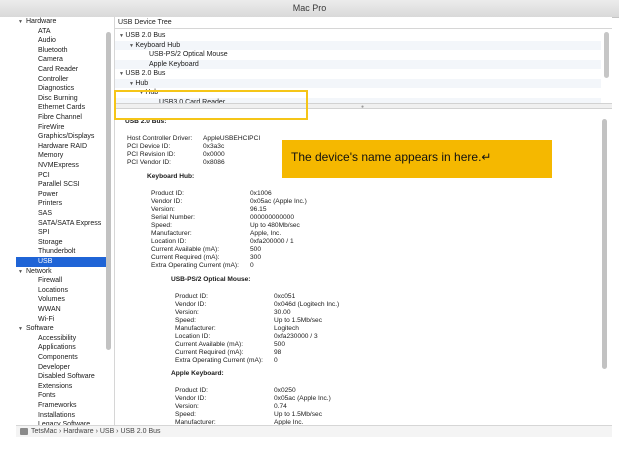  I want to click on sidebar-item-label: Fibre Channel, so click(60, 117).